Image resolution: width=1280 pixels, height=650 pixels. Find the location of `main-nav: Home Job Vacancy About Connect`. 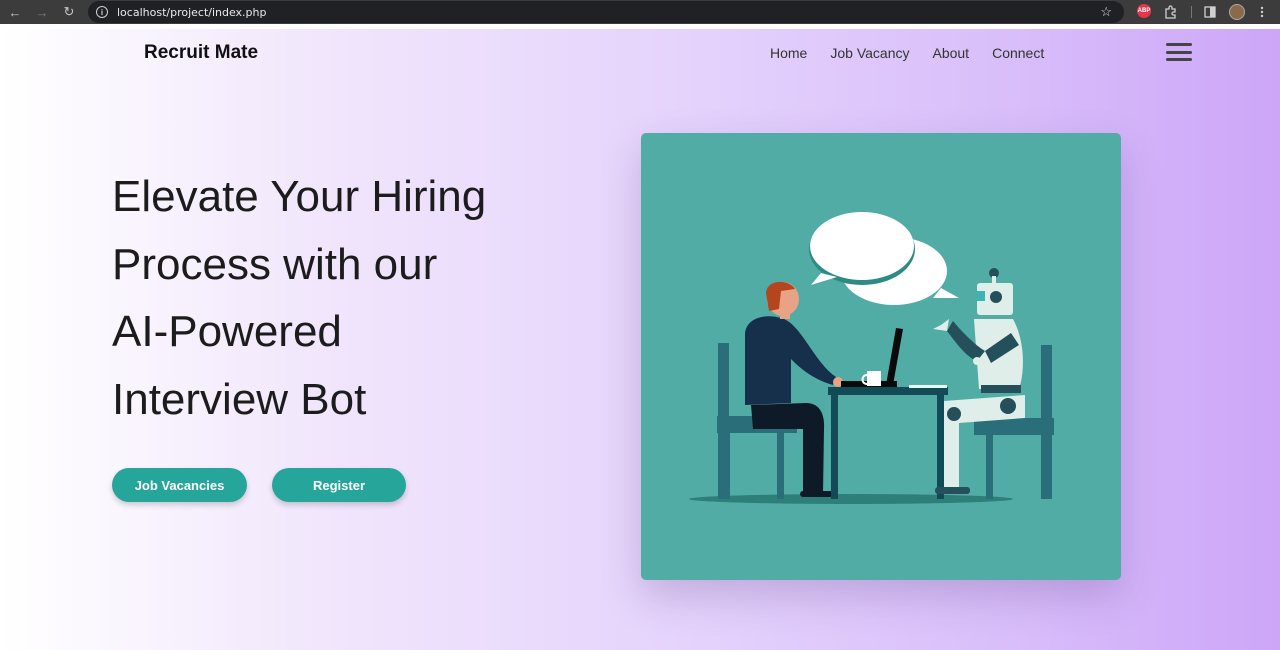

main-nav: Home Job Vacancy About Connect is located at coordinates (918, 53).